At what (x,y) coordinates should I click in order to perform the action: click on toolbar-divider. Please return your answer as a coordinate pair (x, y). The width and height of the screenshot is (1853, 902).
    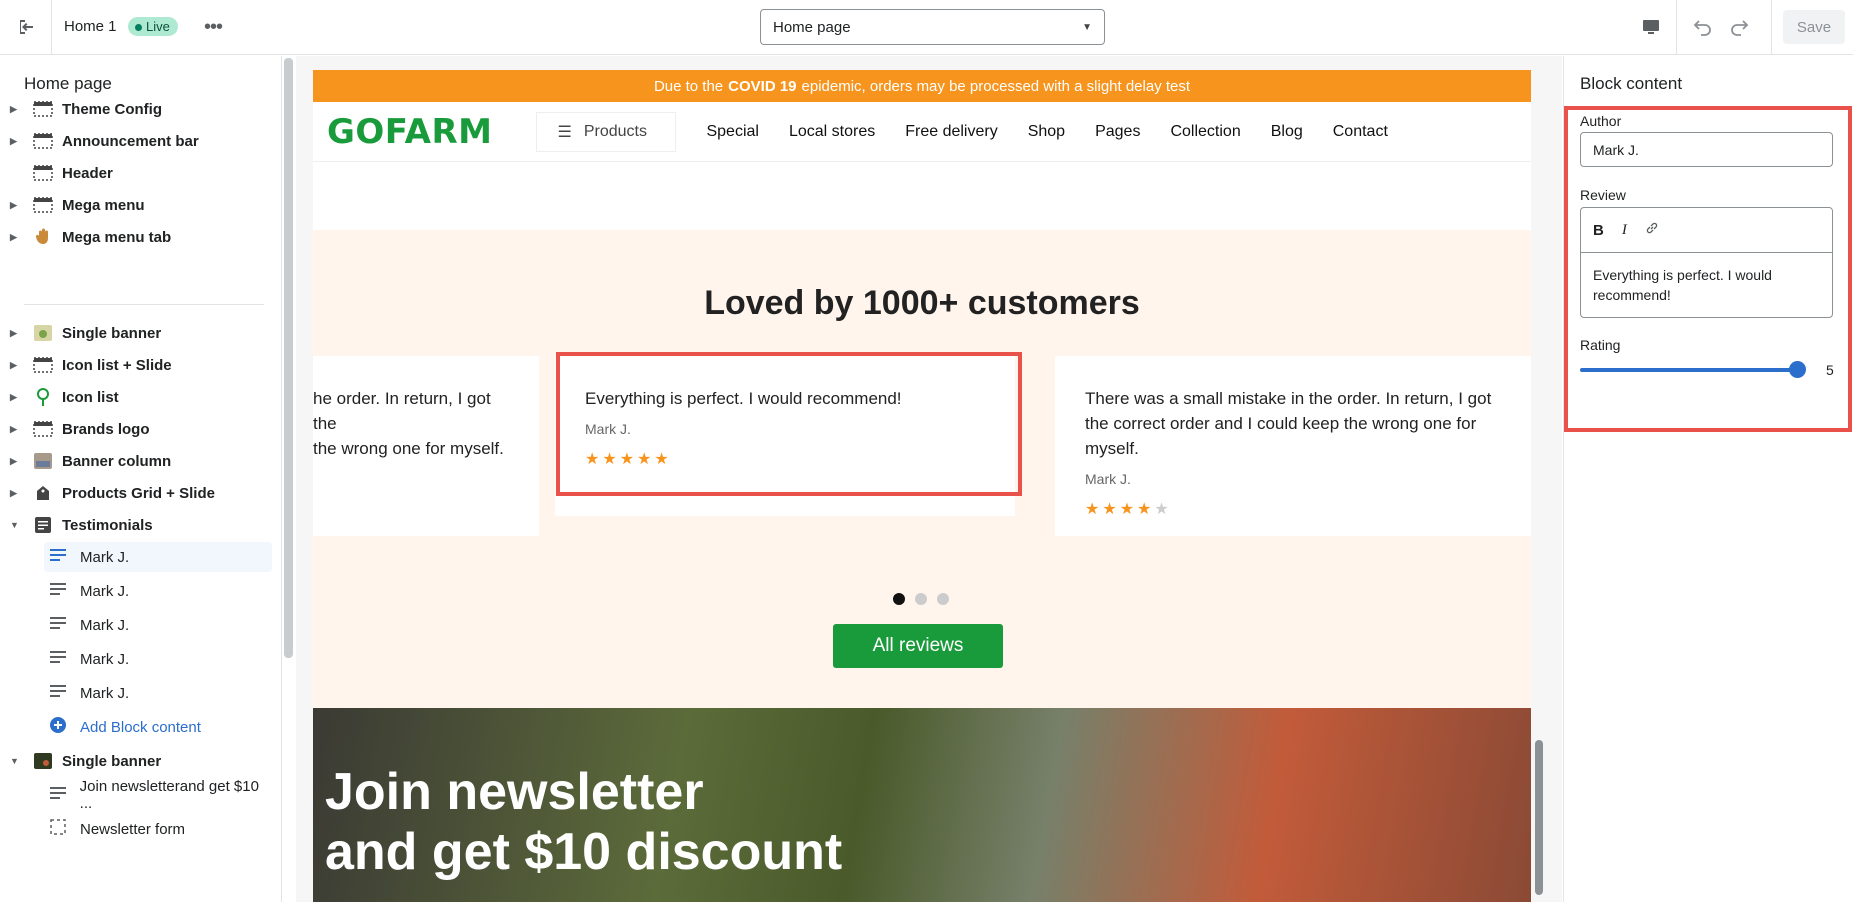
    Looking at the image, I should click on (1676, 27).